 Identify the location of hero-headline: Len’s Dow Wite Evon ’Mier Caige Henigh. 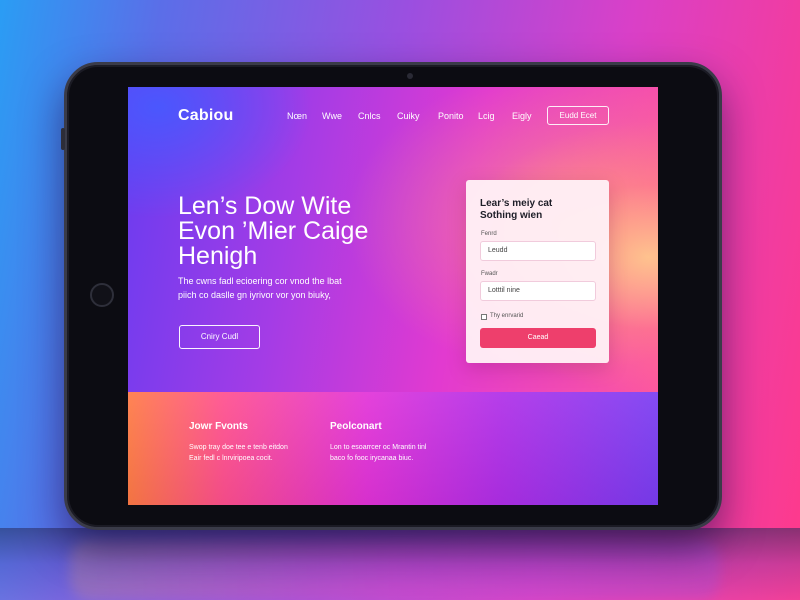
(303, 231).